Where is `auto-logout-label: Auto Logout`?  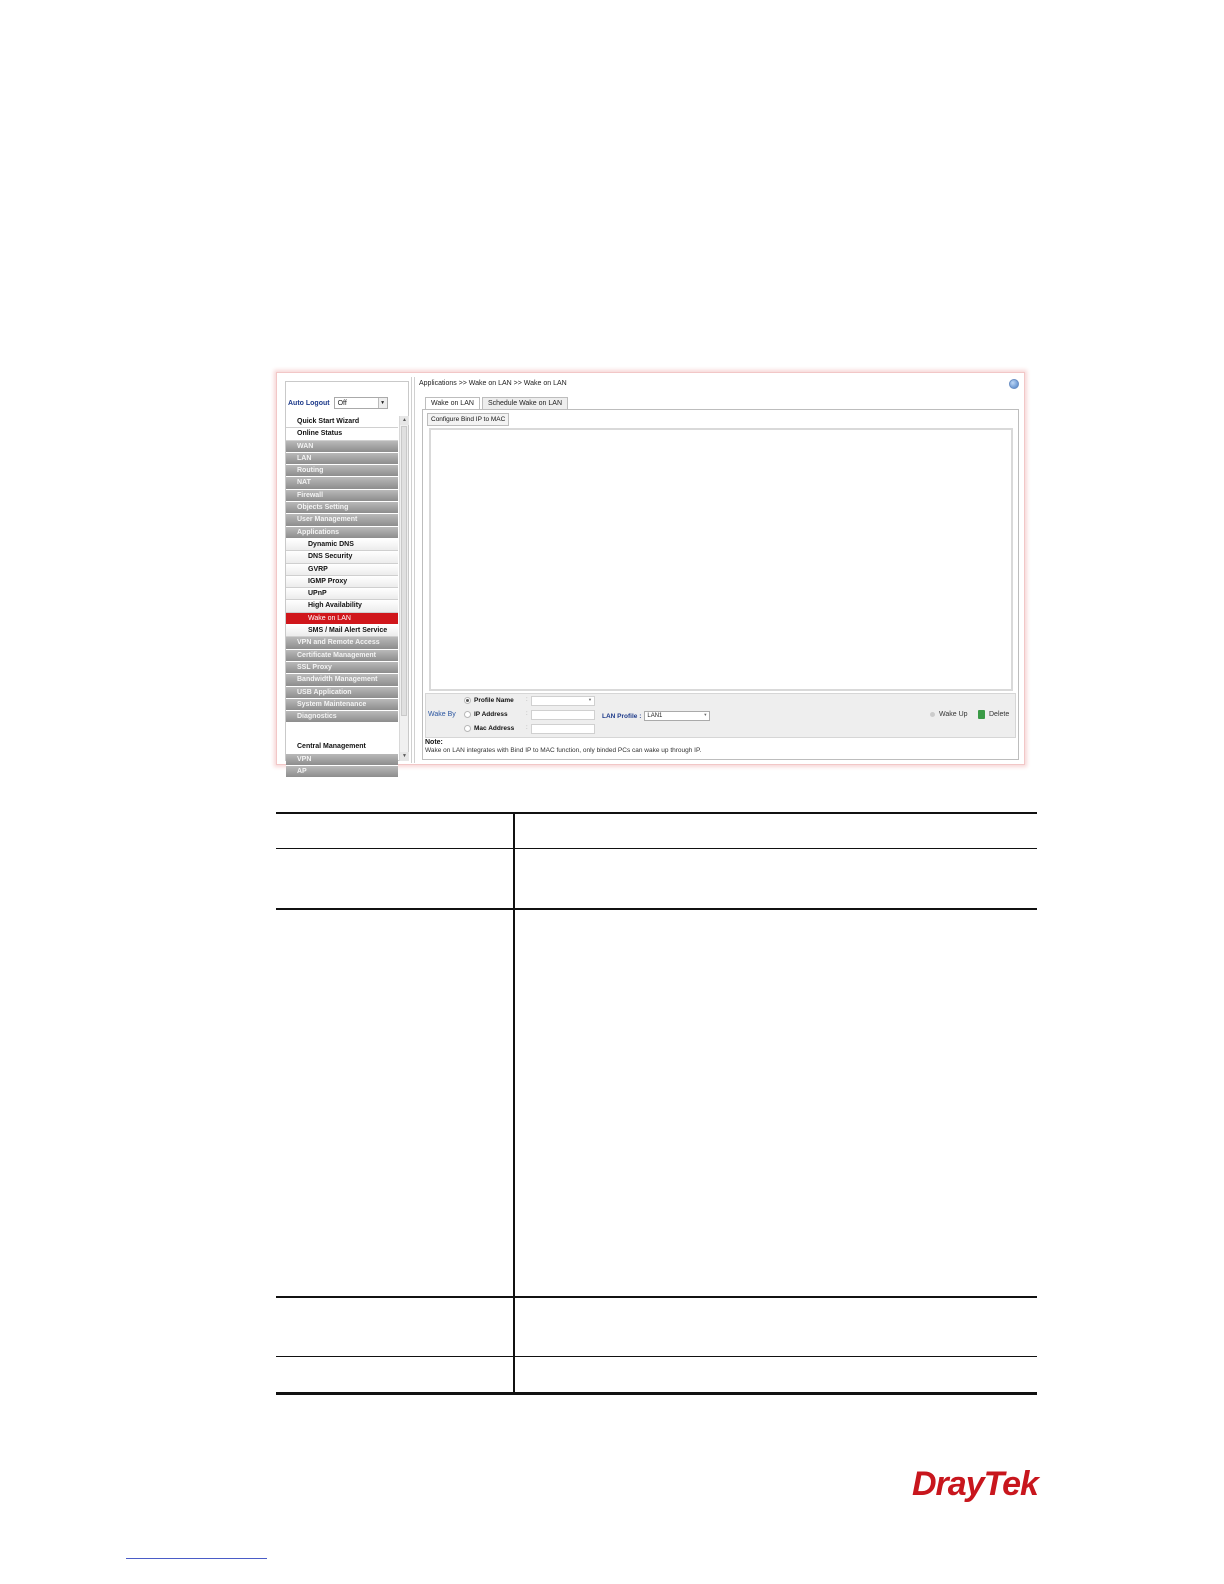 auto-logout-label: Auto Logout is located at coordinates (309, 403).